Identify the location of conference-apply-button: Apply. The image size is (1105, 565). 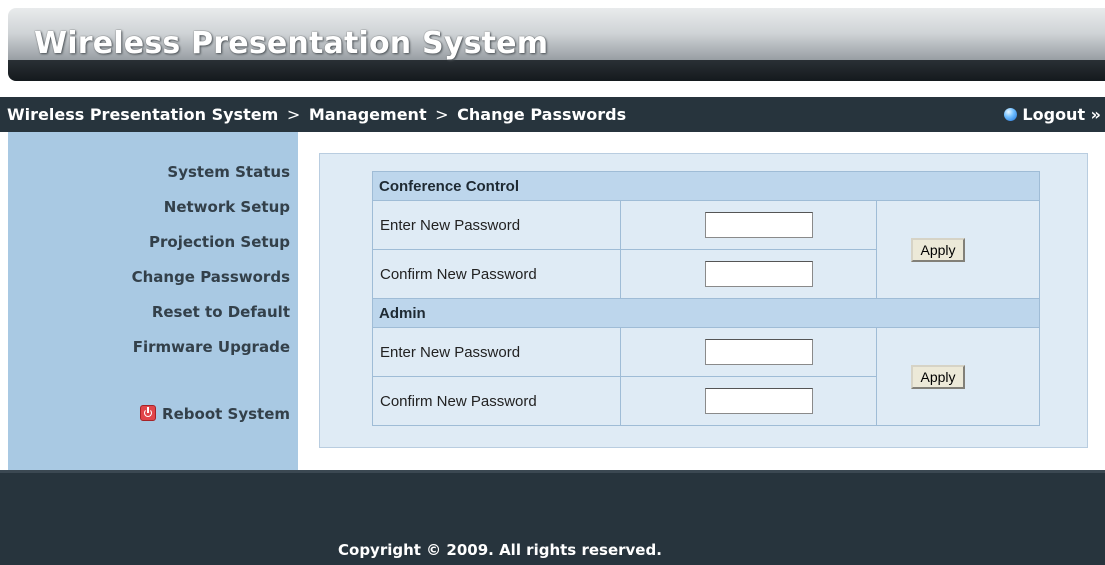
(938, 249).